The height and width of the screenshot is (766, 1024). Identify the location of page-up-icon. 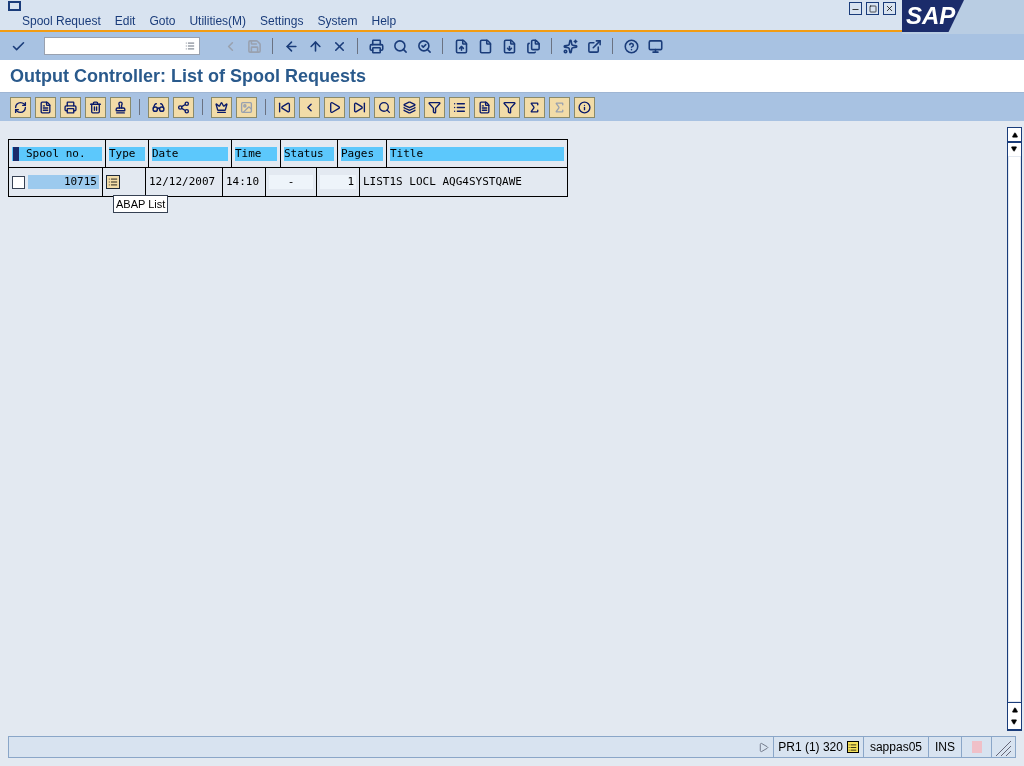
(1014, 709).